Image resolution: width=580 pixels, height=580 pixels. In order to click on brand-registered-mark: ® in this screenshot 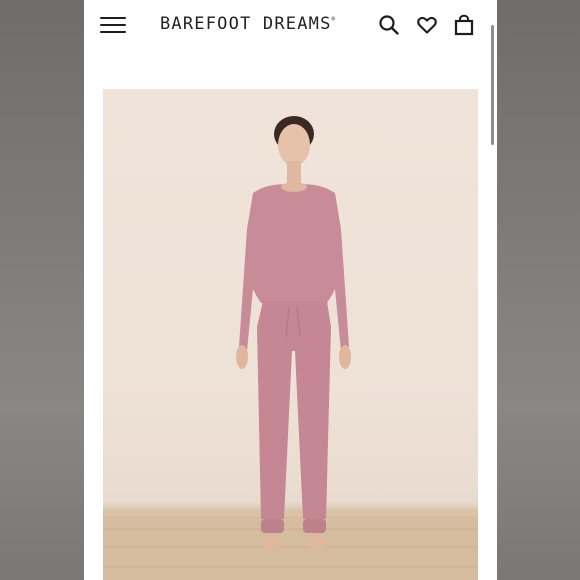, I will do `click(334, 19)`.